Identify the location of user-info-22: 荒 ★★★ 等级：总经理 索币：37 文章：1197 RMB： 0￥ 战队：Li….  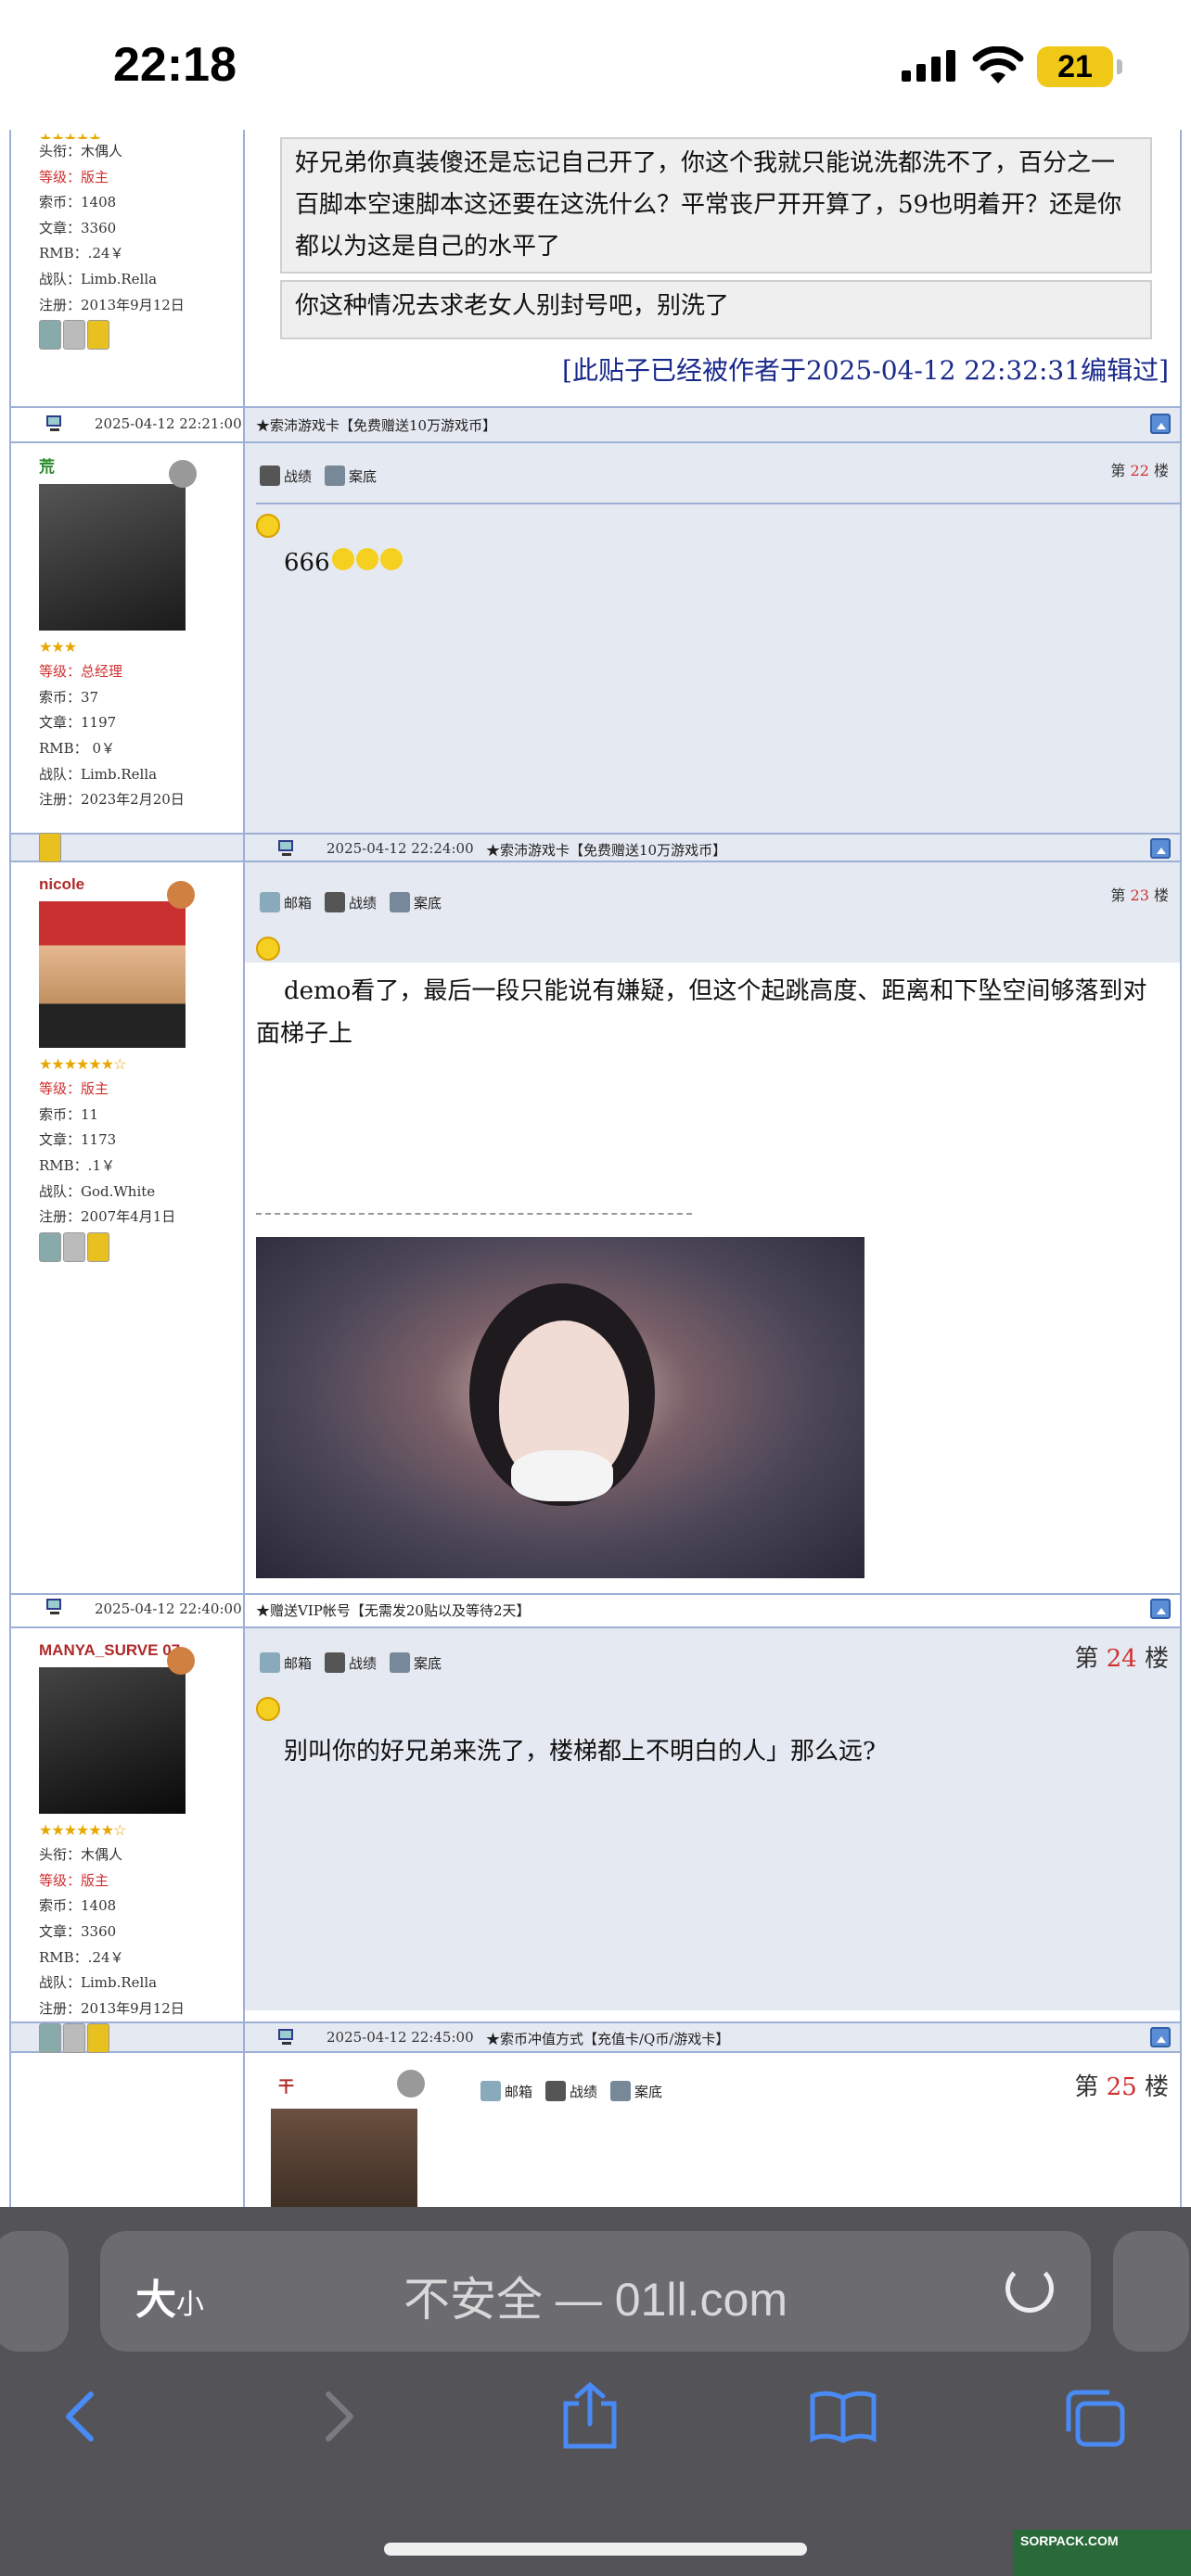
(112, 633).